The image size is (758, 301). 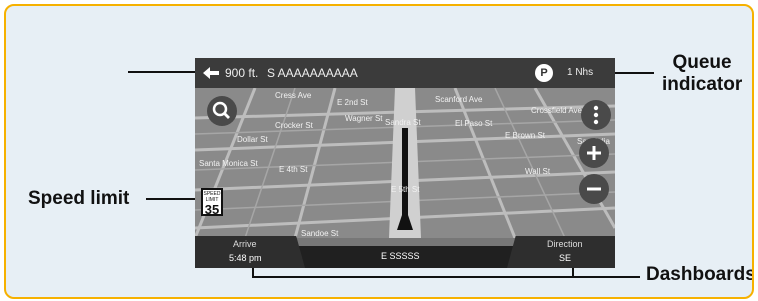 What do you see at coordinates (293, 169) in the screenshot?
I see `map-label: E 4th St` at bounding box center [293, 169].